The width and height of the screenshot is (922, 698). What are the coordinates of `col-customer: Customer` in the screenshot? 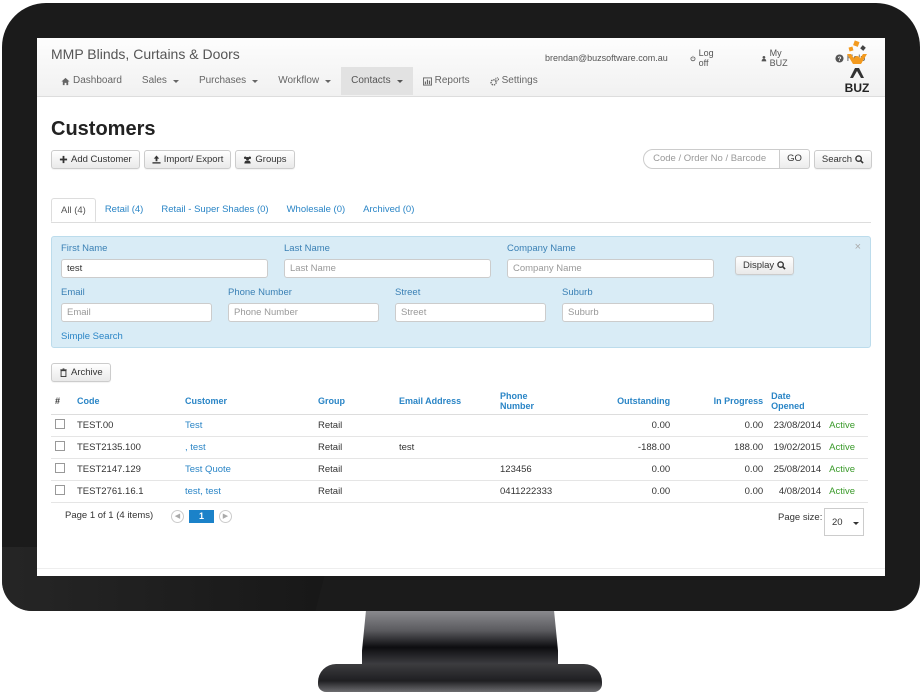 It's located at (247, 401).